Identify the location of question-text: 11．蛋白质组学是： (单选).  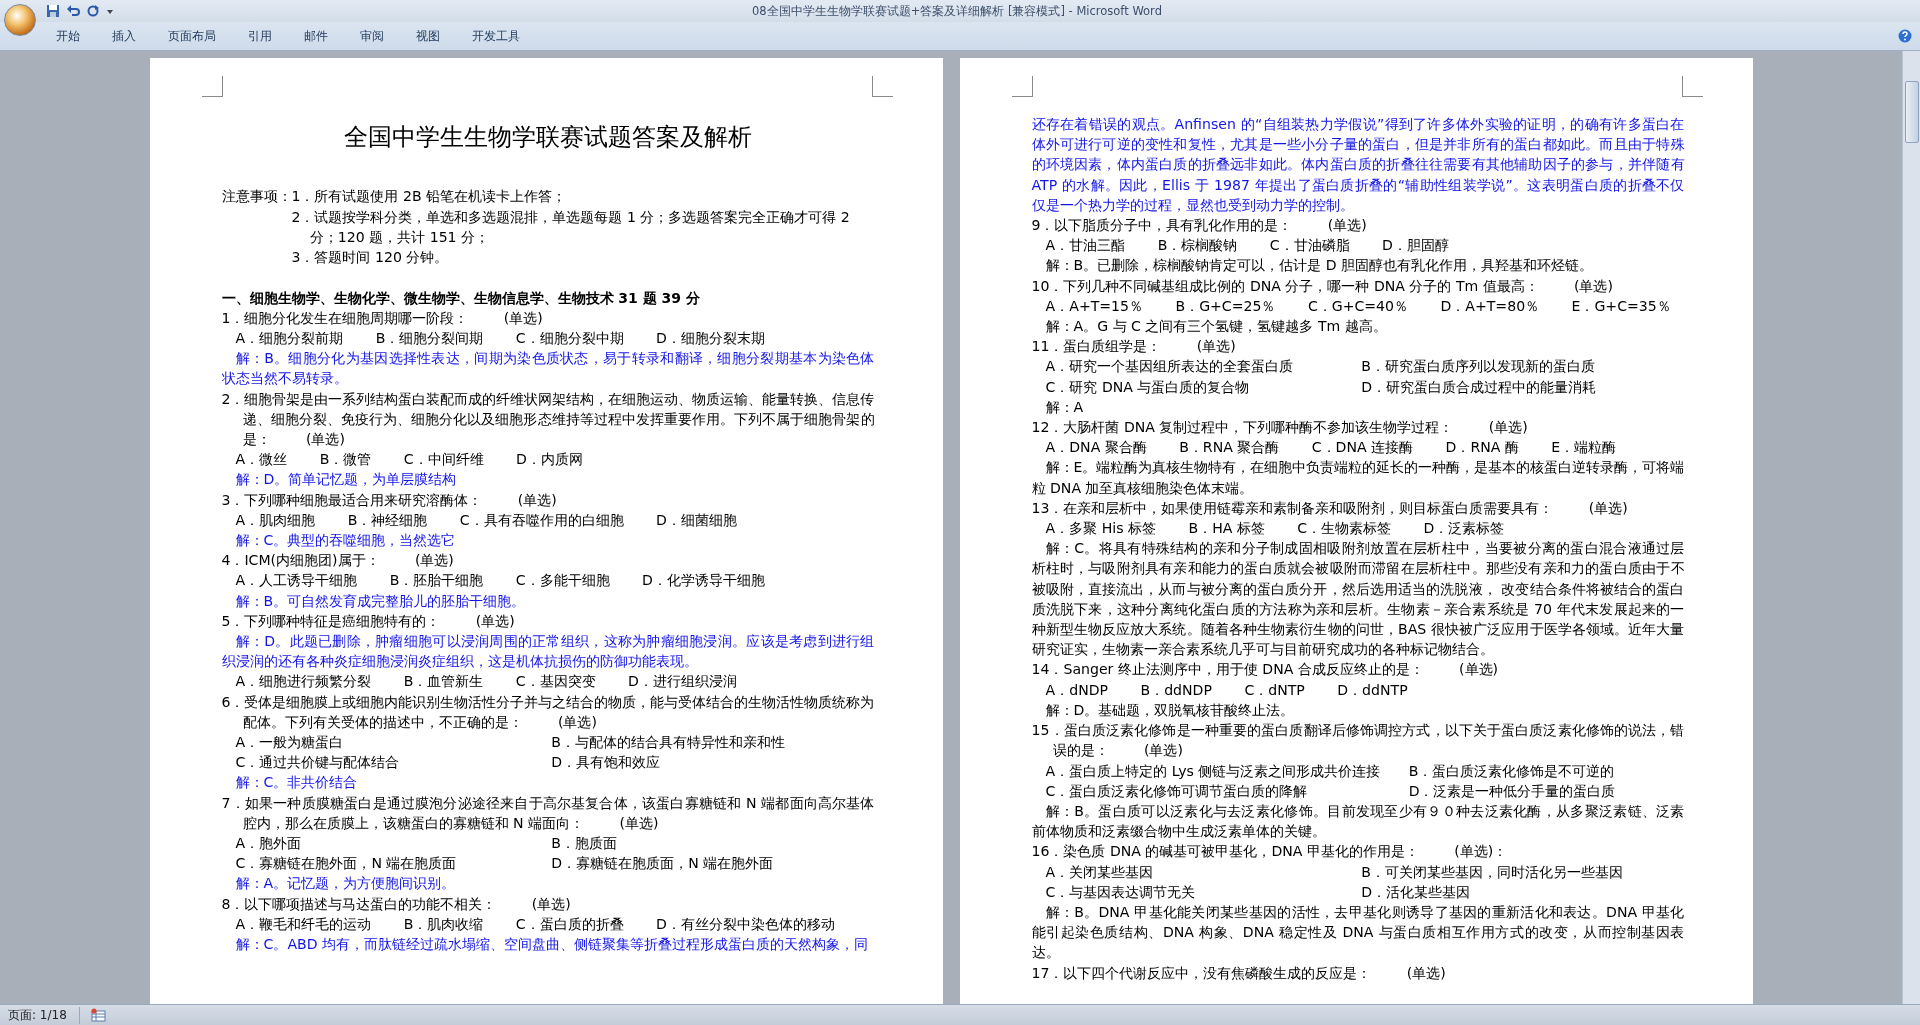
(1134, 347).